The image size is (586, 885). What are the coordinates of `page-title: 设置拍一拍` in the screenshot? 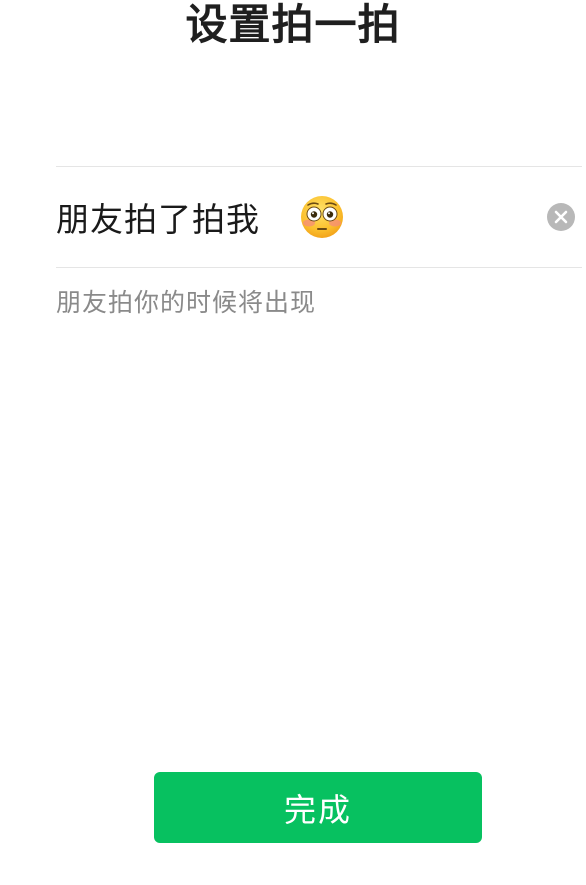 It's located at (293, 24).